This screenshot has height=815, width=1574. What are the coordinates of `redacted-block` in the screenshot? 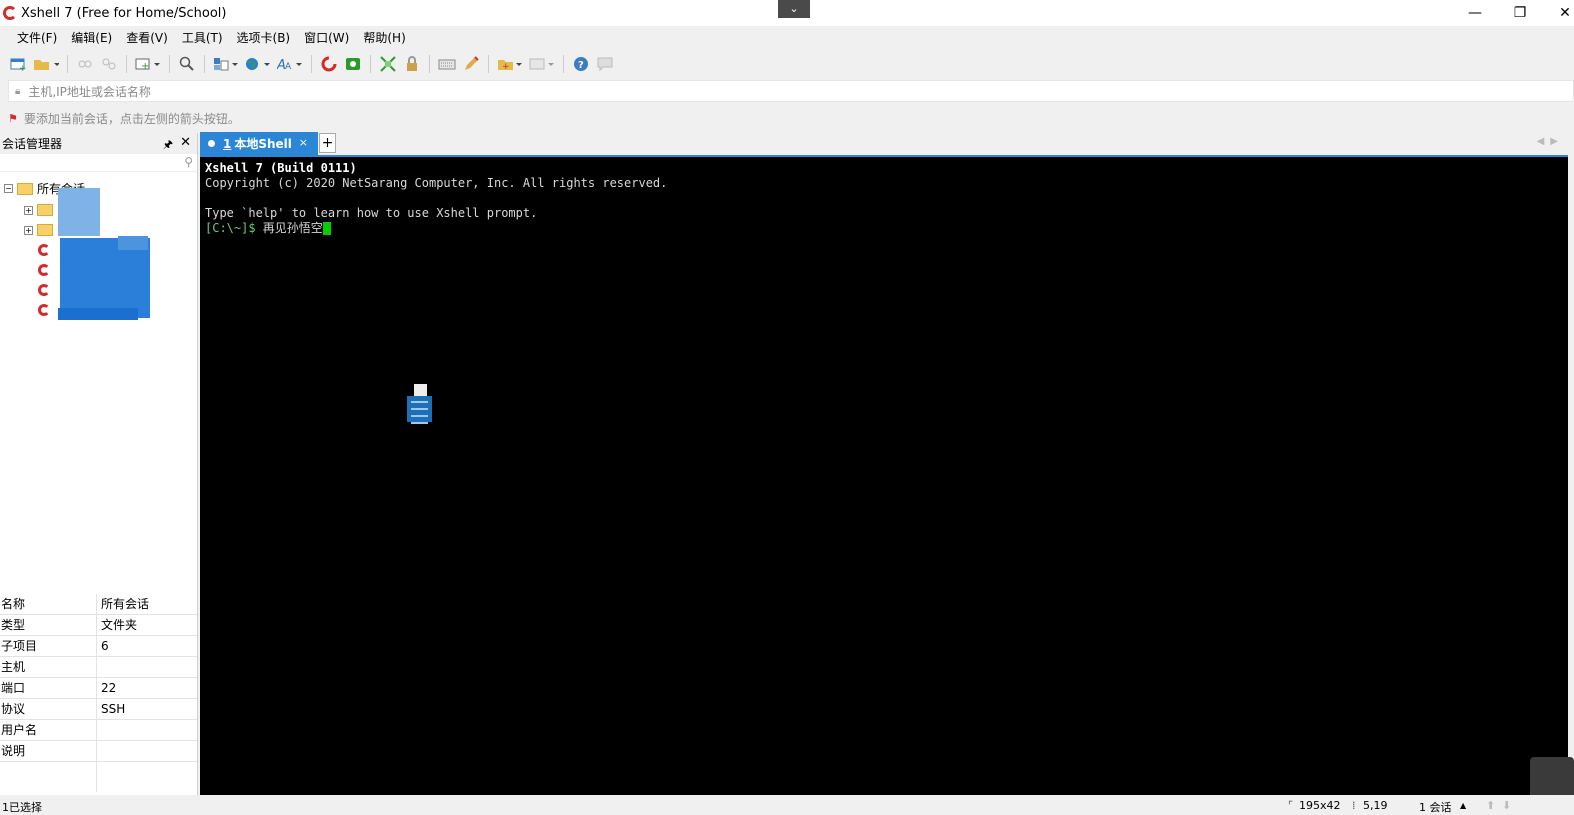 It's located at (105, 278).